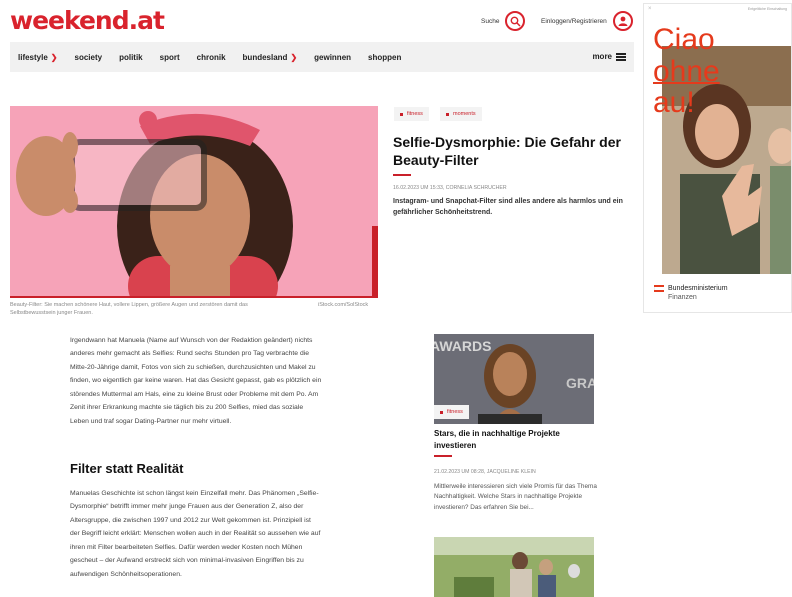  I want to click on austria-flag-icon, so click(659, 288).